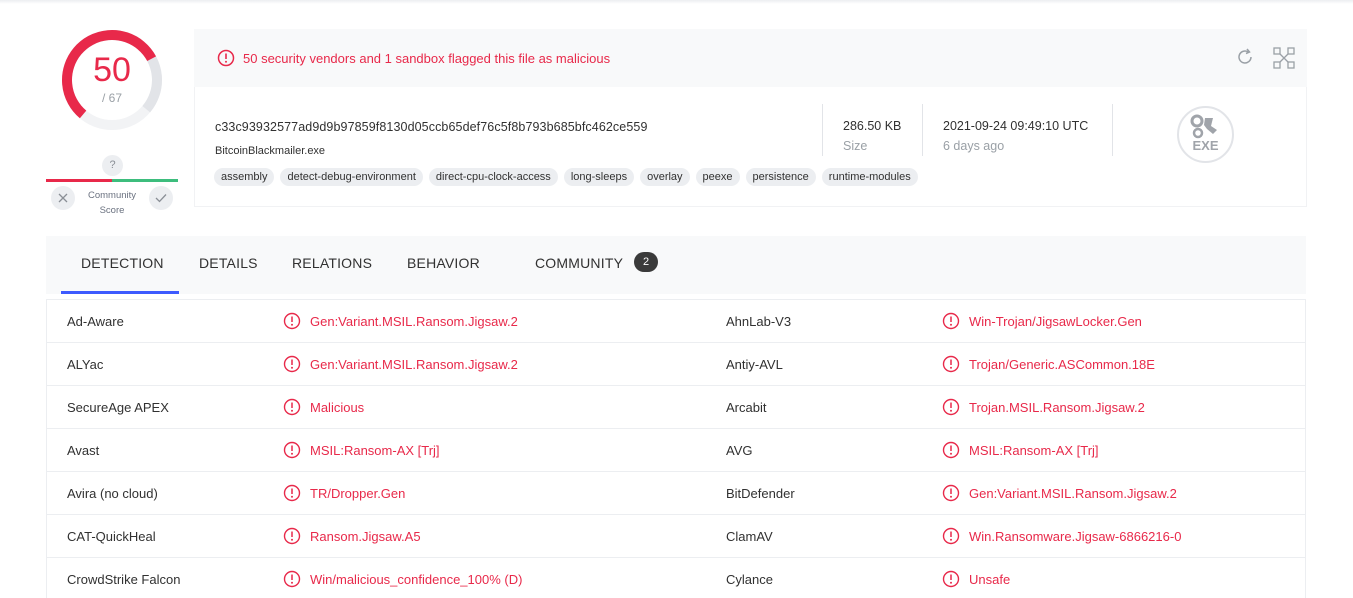  I want to click on file-size-value: 286.50 KB, so click(872, 126).